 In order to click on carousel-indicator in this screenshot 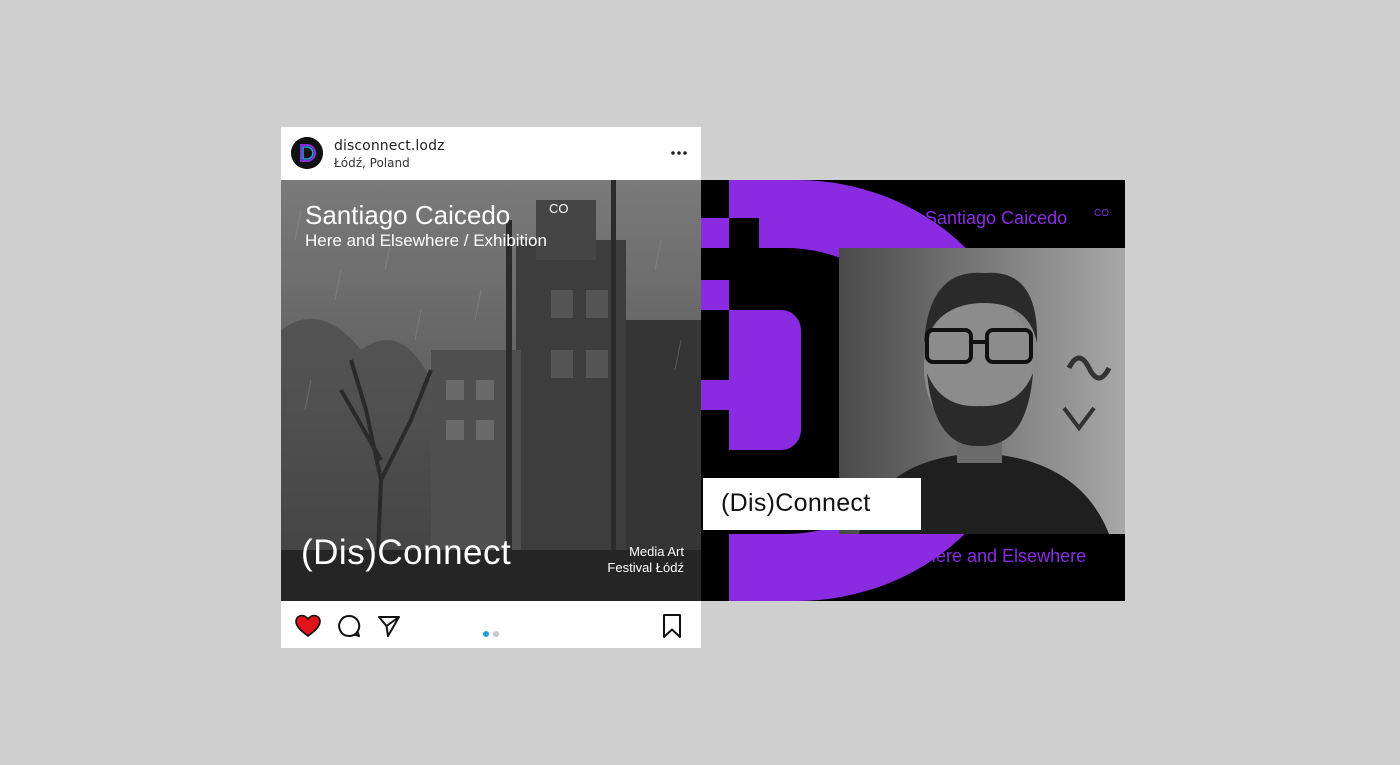, I will do `click(493, 631)`.